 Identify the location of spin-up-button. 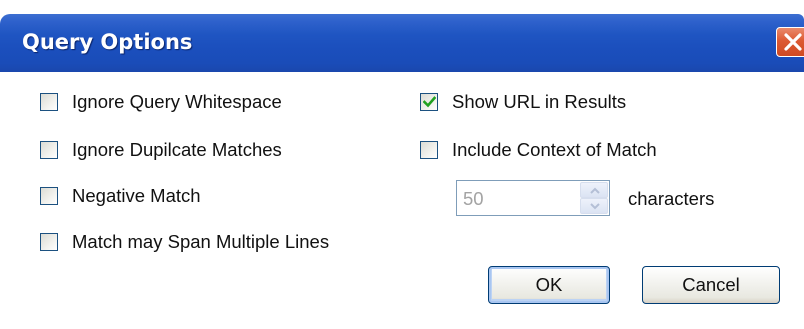
(594, 190).